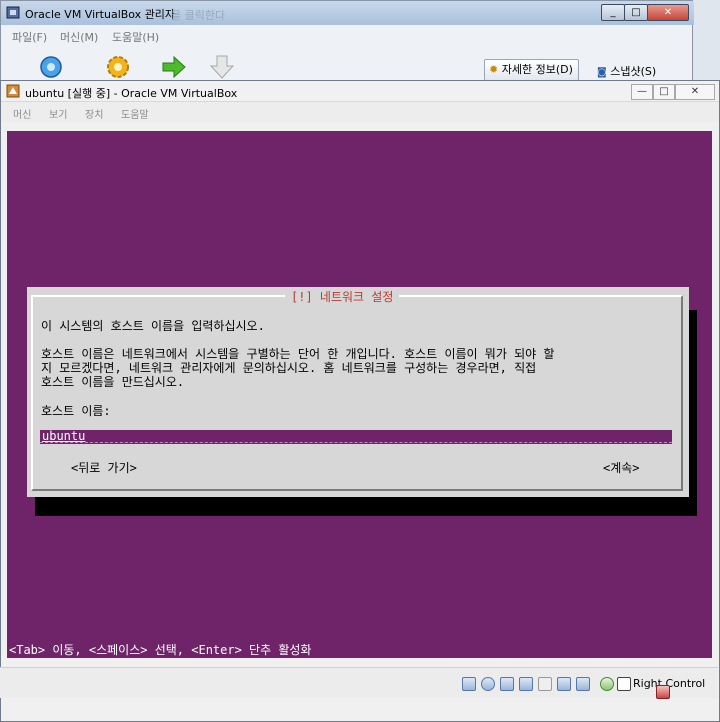 The height and width of the screenshot is (722, 720). Describe the element at coordinates (642, 92) in the screenshot. I see `vm-minimize-button: —` at that location.